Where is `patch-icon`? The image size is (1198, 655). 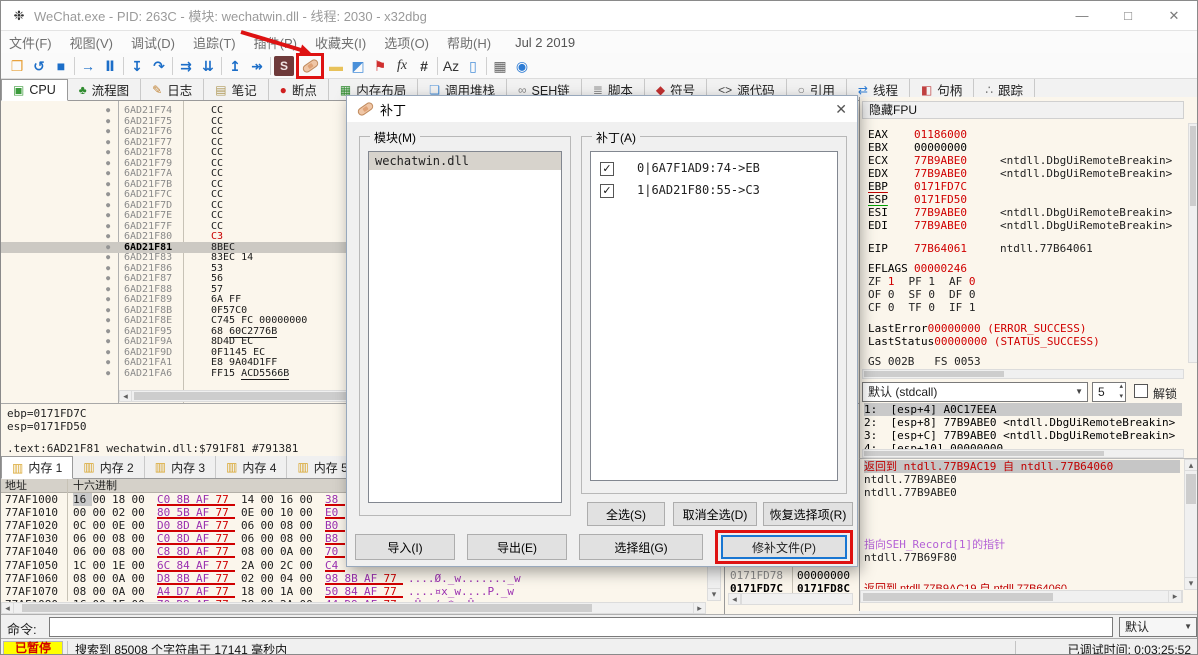
patch-icon is located at coordinates (310, 65).